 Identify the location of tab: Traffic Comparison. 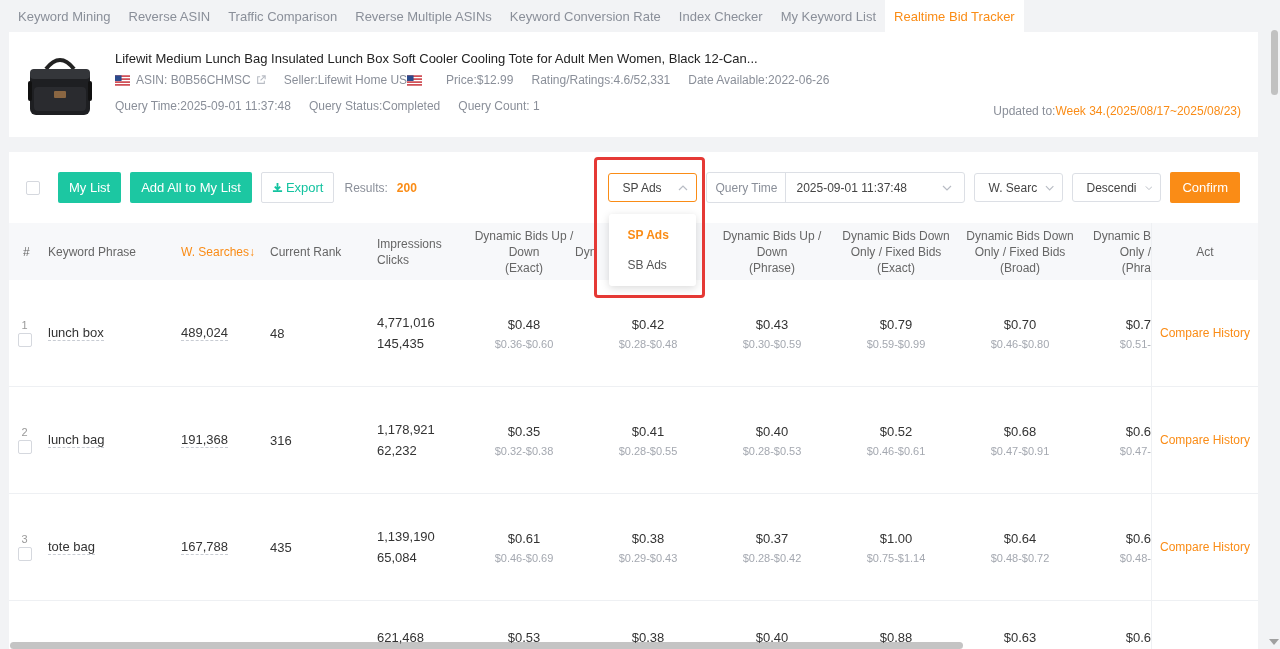
(283, 16).